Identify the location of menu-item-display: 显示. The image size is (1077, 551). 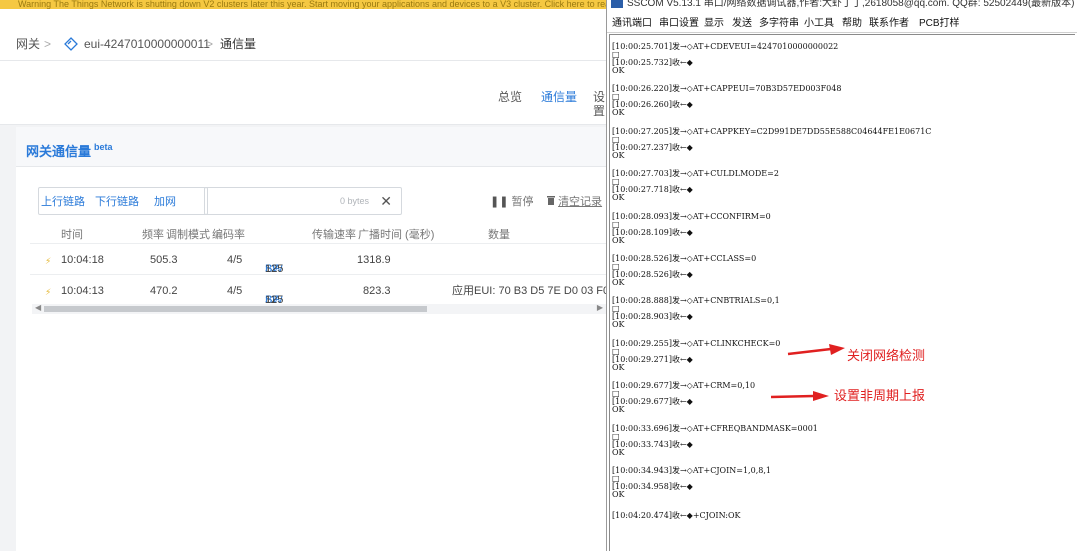
(714, 23).